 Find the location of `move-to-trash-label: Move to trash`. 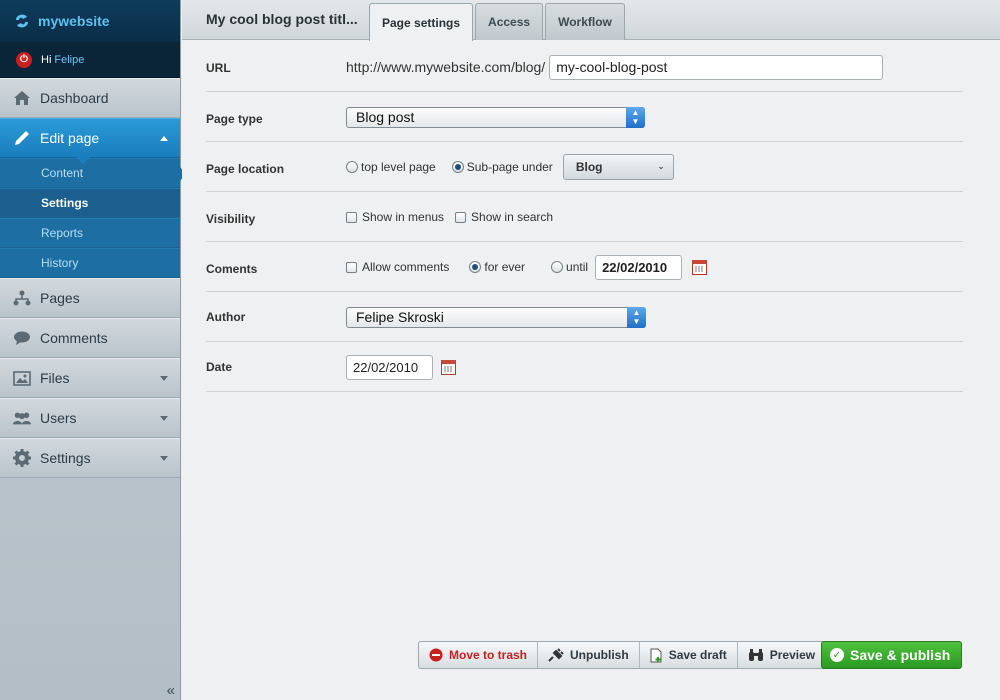

move-to-trash-label: Move to trash is located at coordinates (488, 655).